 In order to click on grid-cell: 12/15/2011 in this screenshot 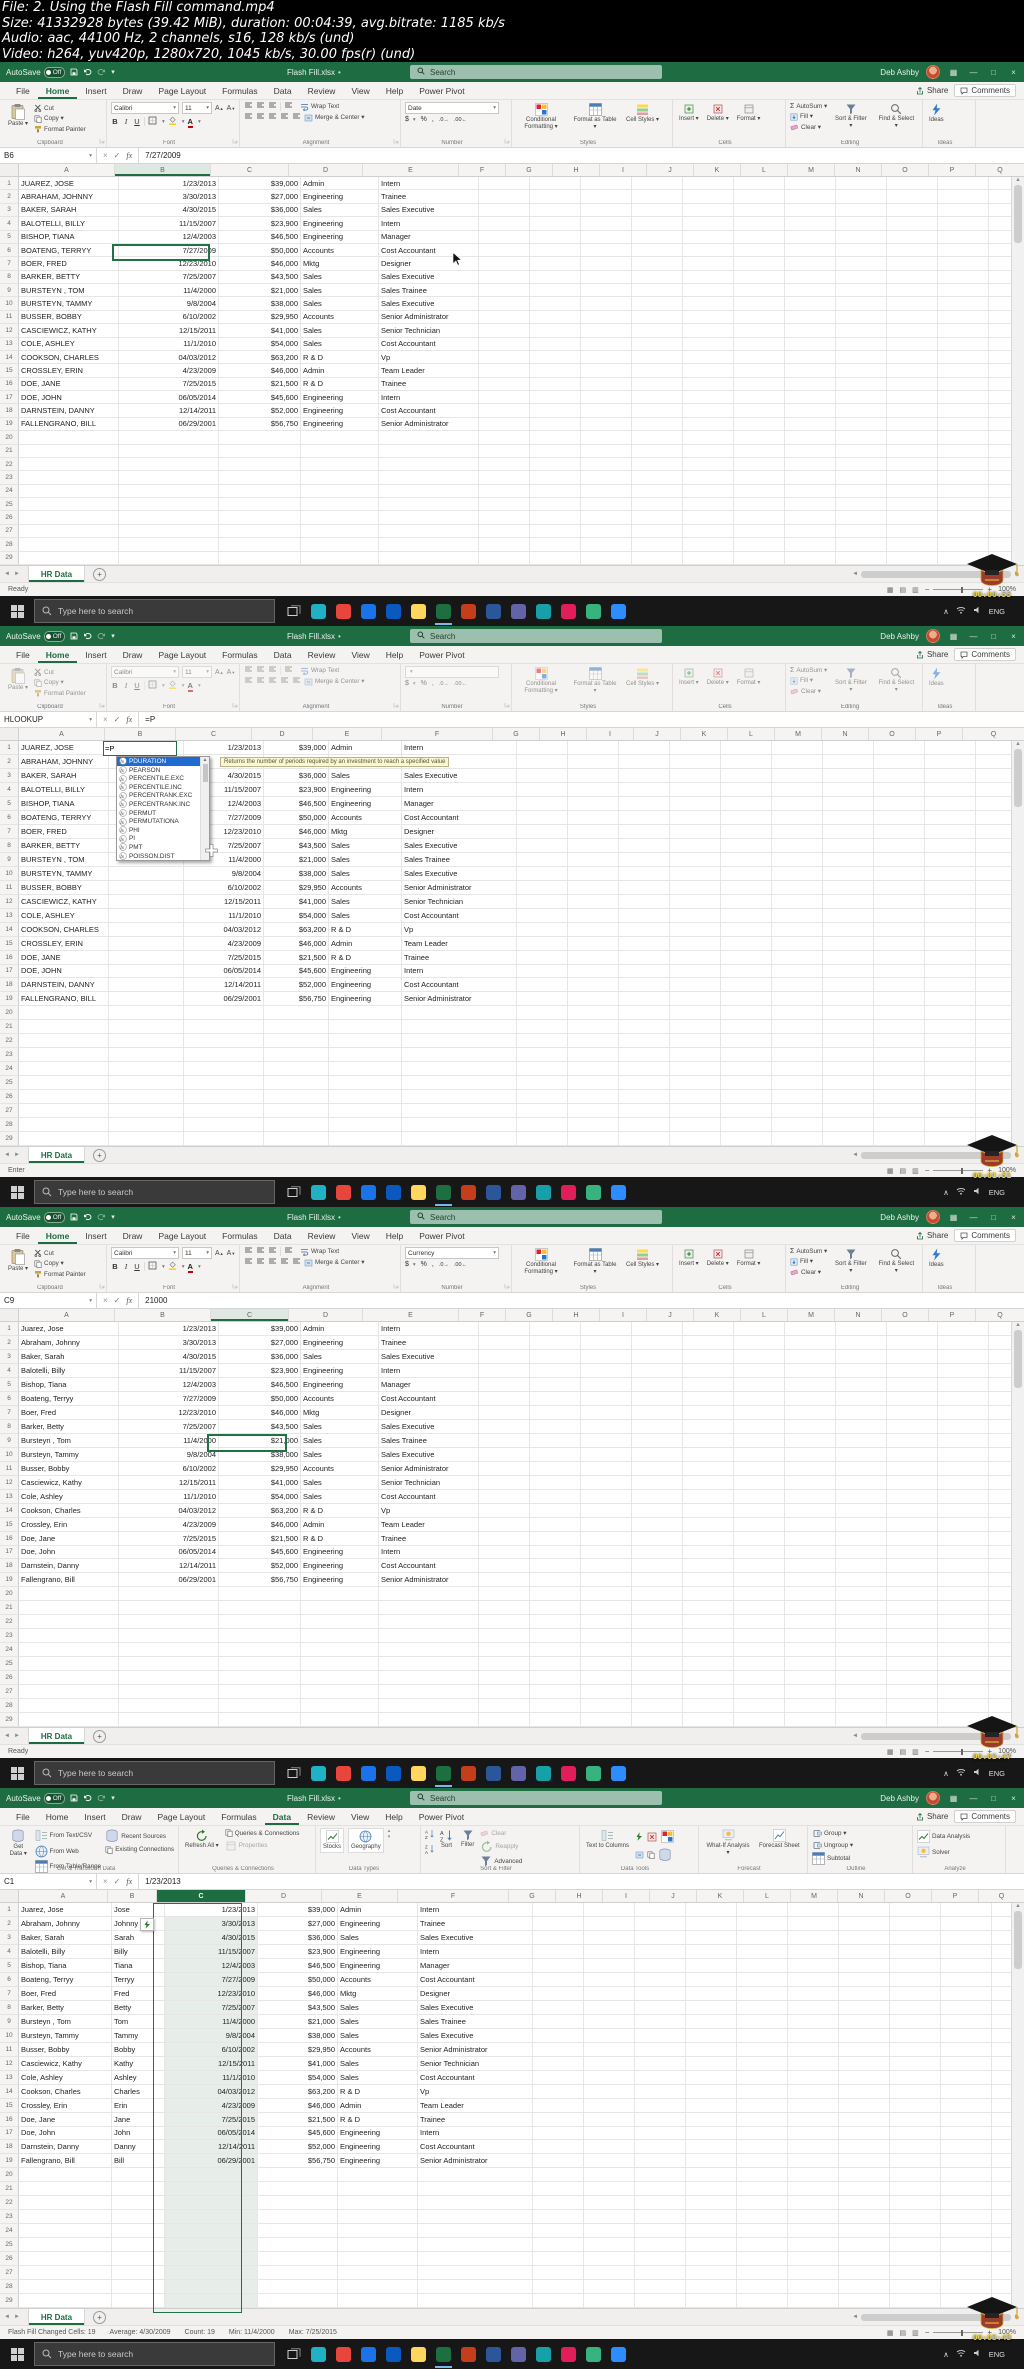, I will do `click(169, 331)`.